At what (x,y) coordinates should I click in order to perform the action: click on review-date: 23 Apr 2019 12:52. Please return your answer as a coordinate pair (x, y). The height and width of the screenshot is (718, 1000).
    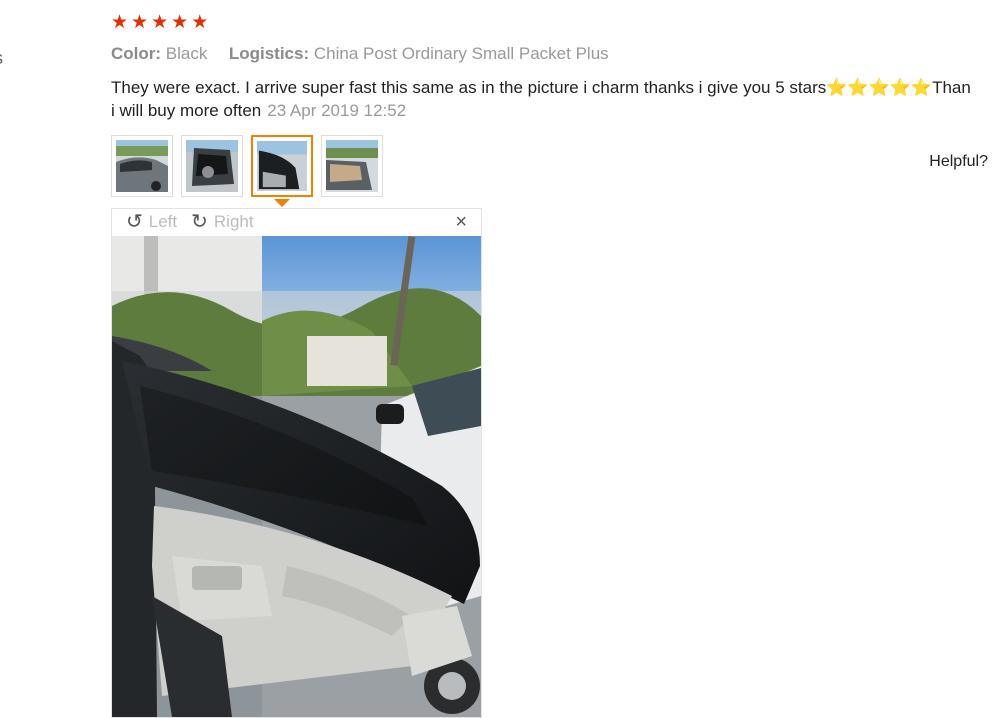
    Looking at the image, I should click on (337, 110).